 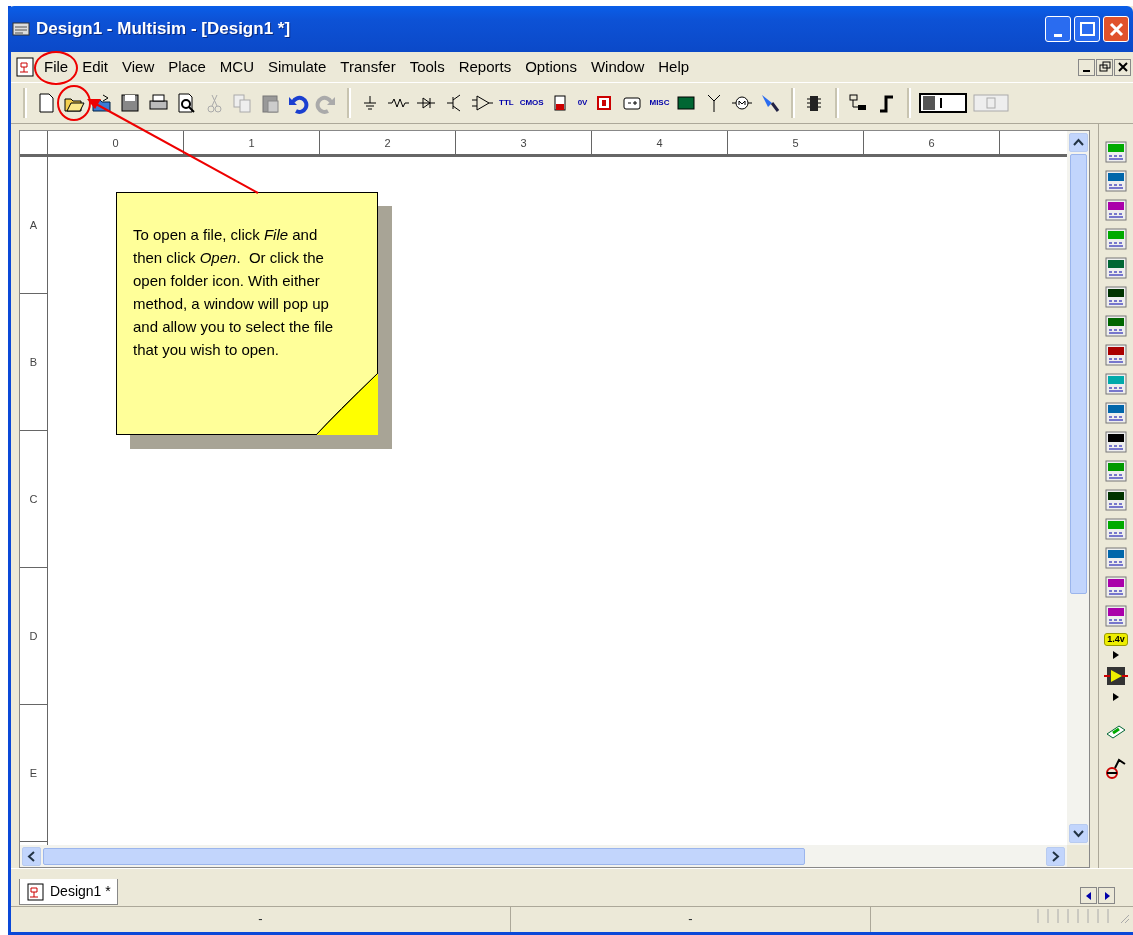 What do you see at coordinates (485, 67) in the screenshot?
I see `menu-item: Reports` at bounding box center [485, 67].